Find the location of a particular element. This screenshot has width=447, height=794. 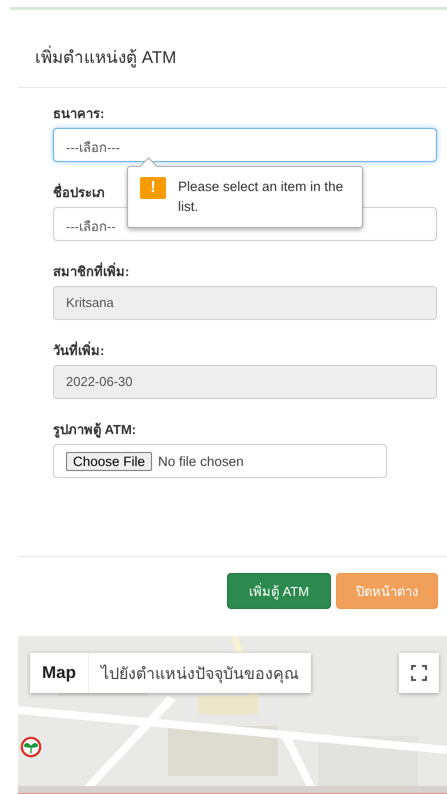

input-field: Kritsana is located at coordinates (245, 303).